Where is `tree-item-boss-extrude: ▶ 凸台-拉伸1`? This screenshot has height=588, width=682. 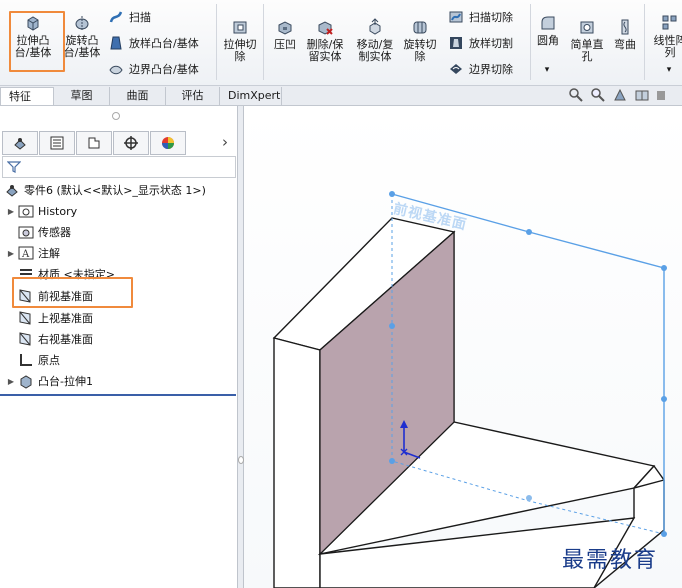 tree-item-boss-extrude: ▶ 凸台-拉伸1 is located at coordinates (49, 381).